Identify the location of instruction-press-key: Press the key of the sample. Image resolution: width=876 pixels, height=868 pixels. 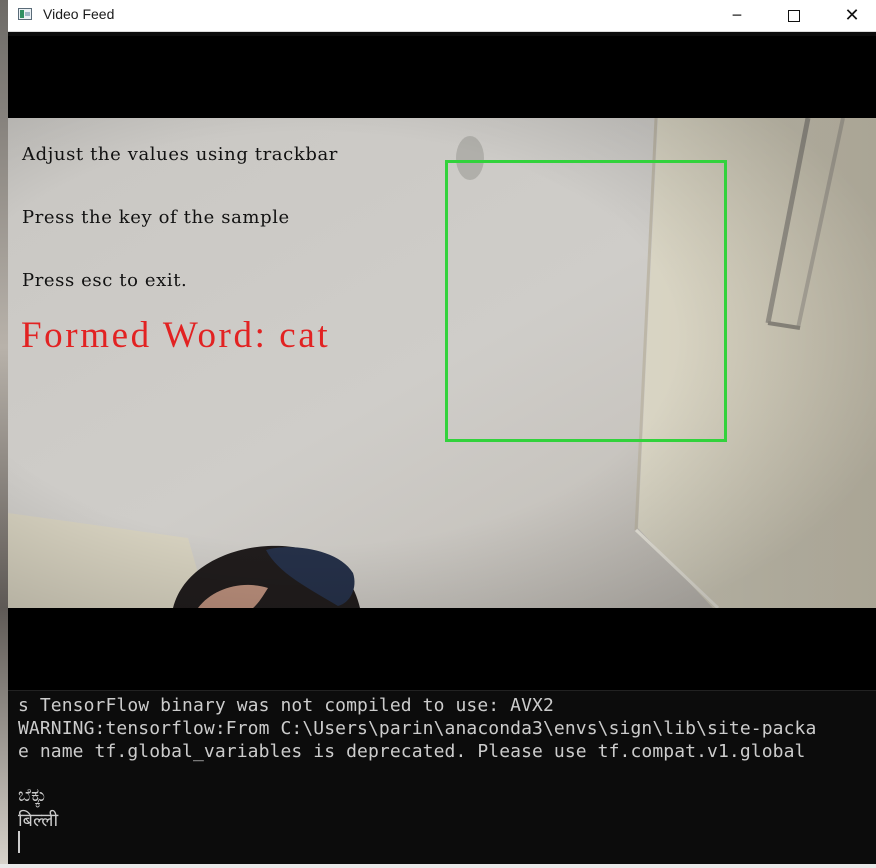
(156, 217).